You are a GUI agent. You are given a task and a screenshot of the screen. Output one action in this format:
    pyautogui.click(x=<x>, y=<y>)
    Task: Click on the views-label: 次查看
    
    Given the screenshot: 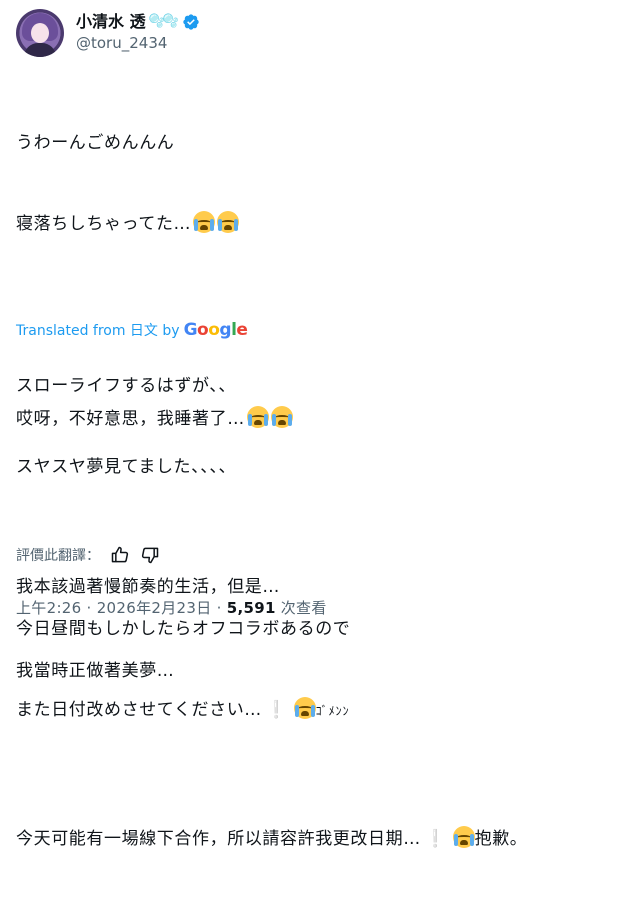 What is the action you would take?
    pyautogui.click(x=301, y=608)
    